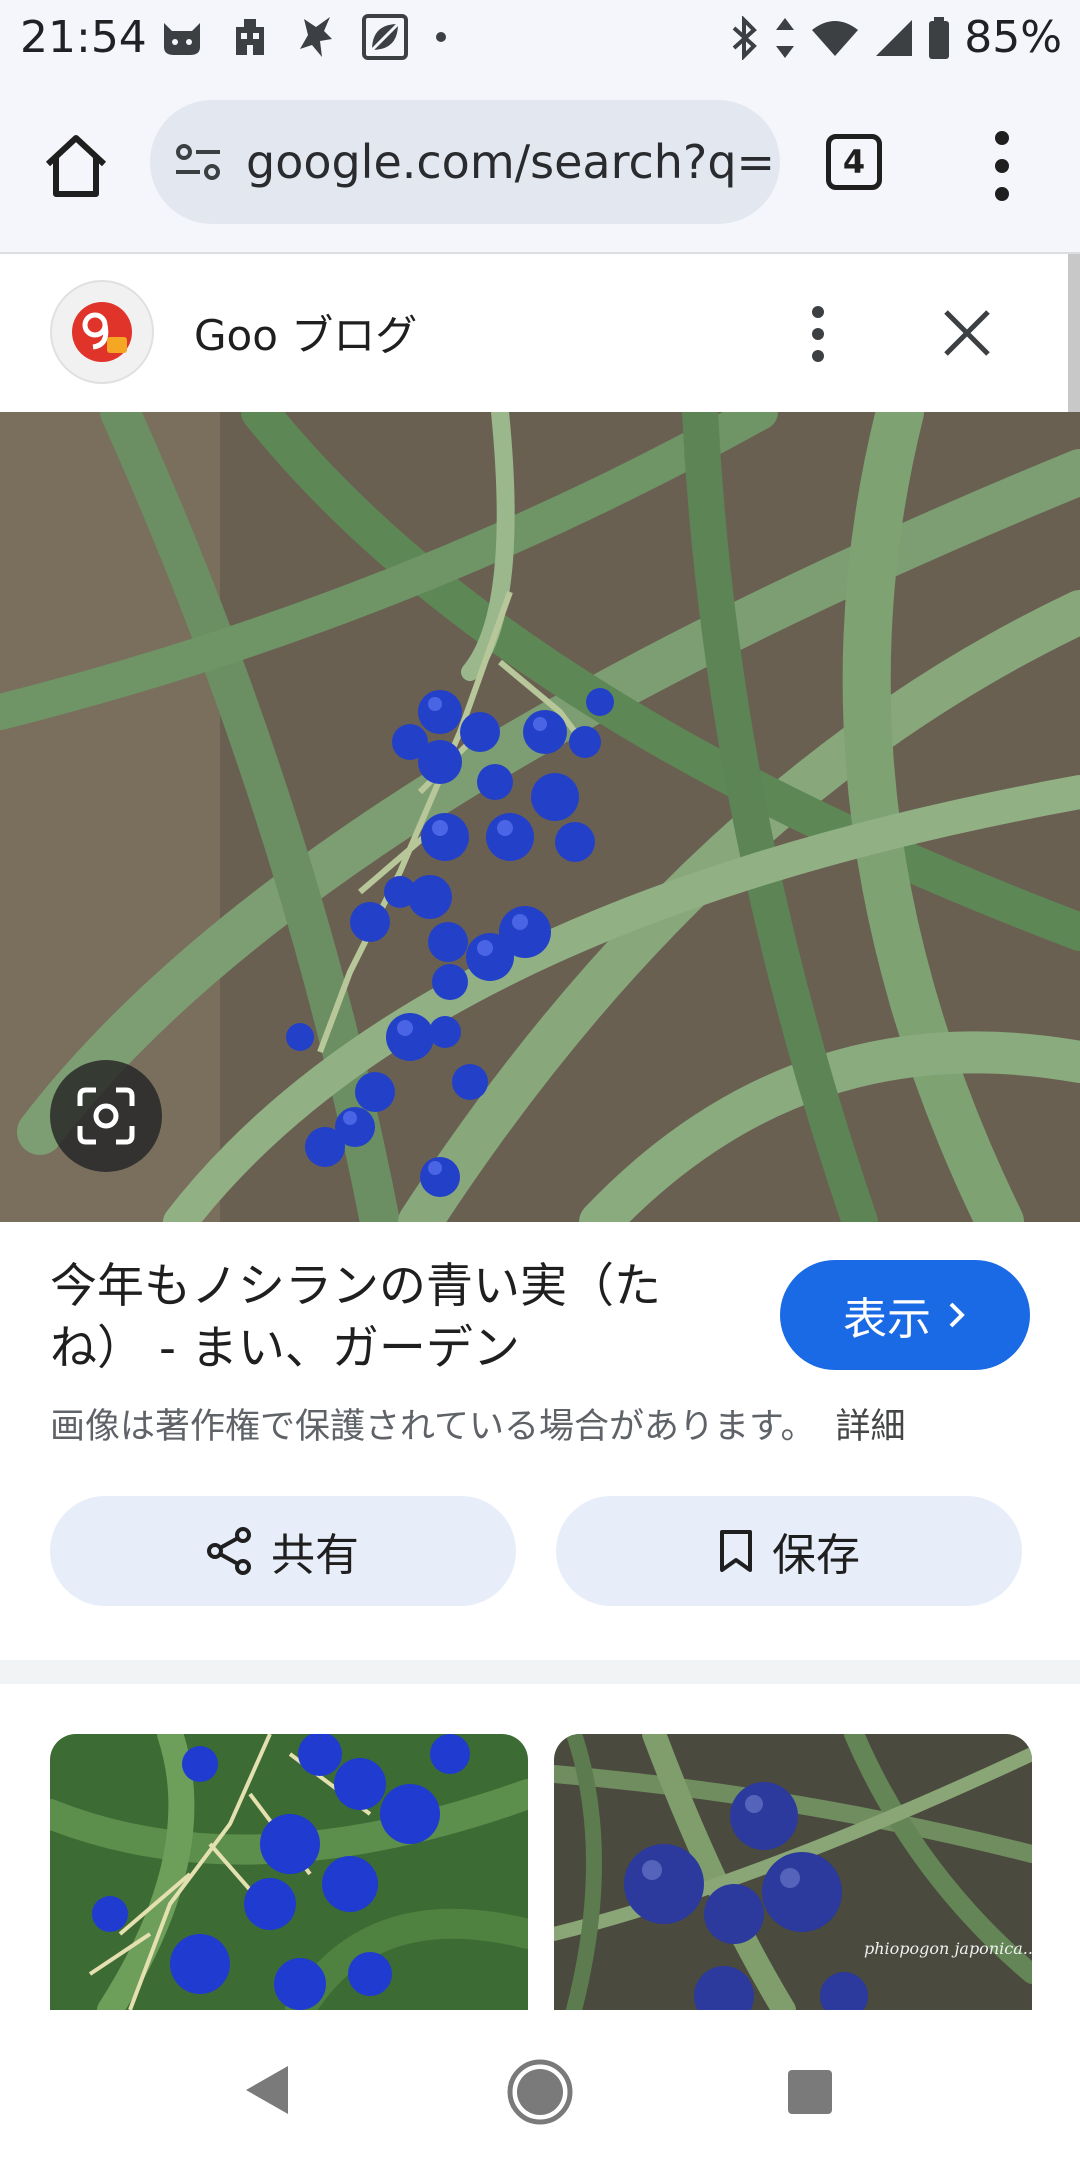 This screenshot has height=2160, width=1080. I want to click on google-lens-icon, so click(106, 1116).